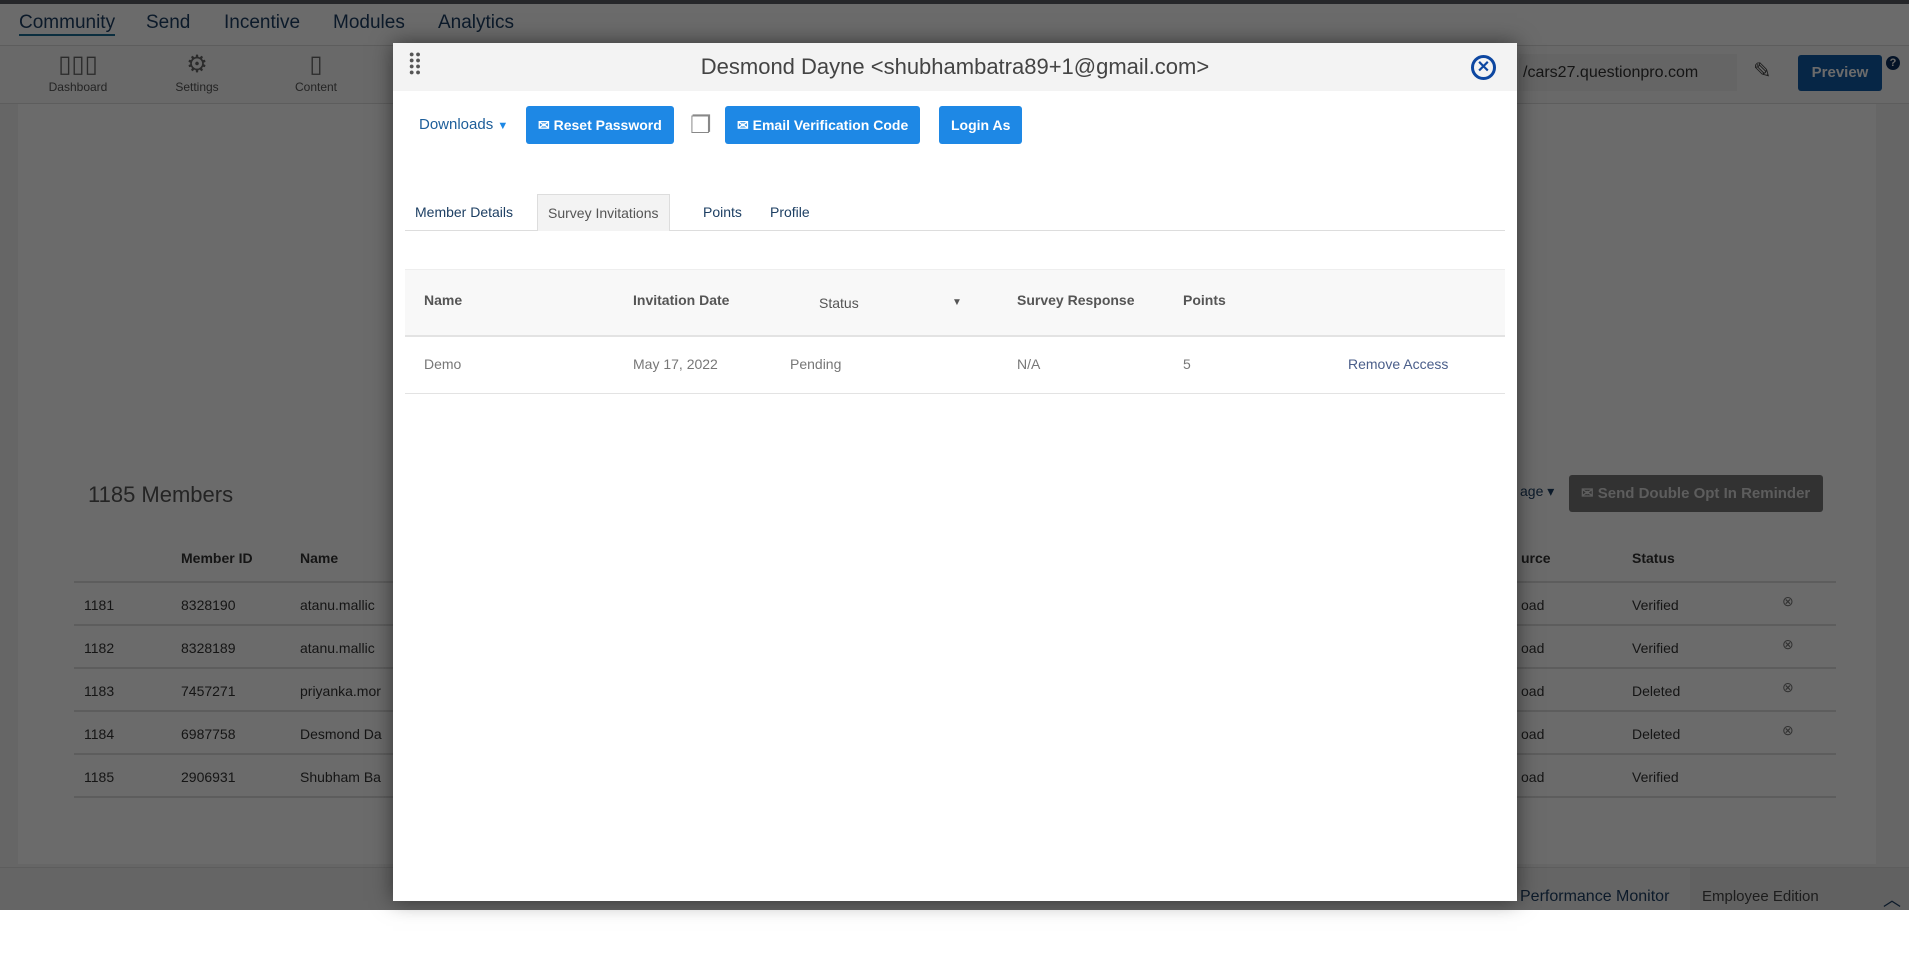 The image size is (1909, 972). I want to click on url-field: /cars27.questionpro.com, so click(1628, 72).